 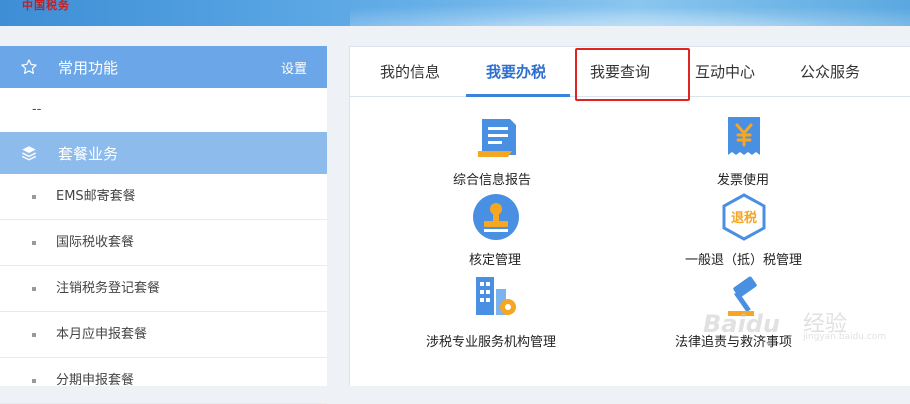 I want to click on package-item-label: 分期申报套餐, so click(x=95, y=380).